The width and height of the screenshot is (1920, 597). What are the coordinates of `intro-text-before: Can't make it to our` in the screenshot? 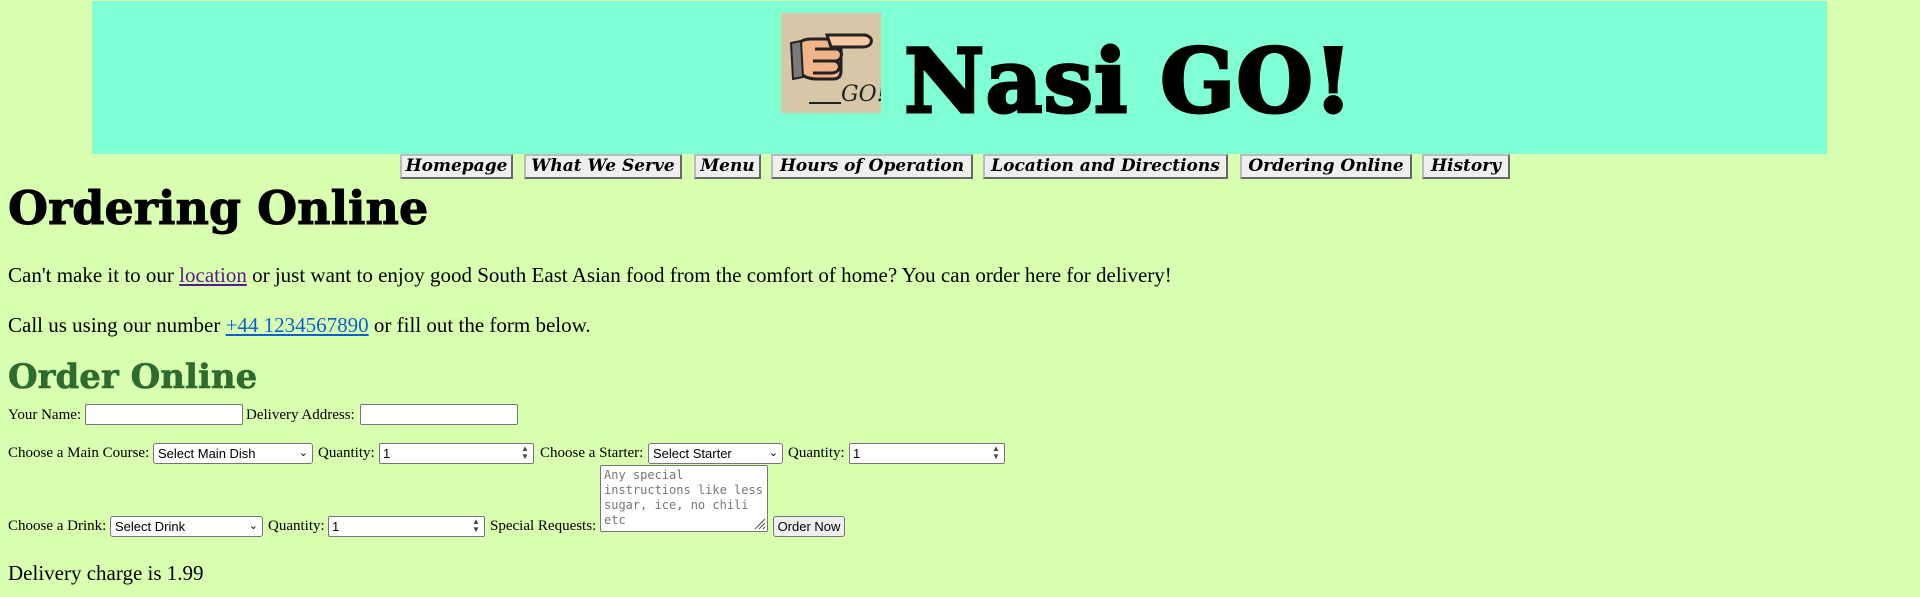 It's located at (94, 275).